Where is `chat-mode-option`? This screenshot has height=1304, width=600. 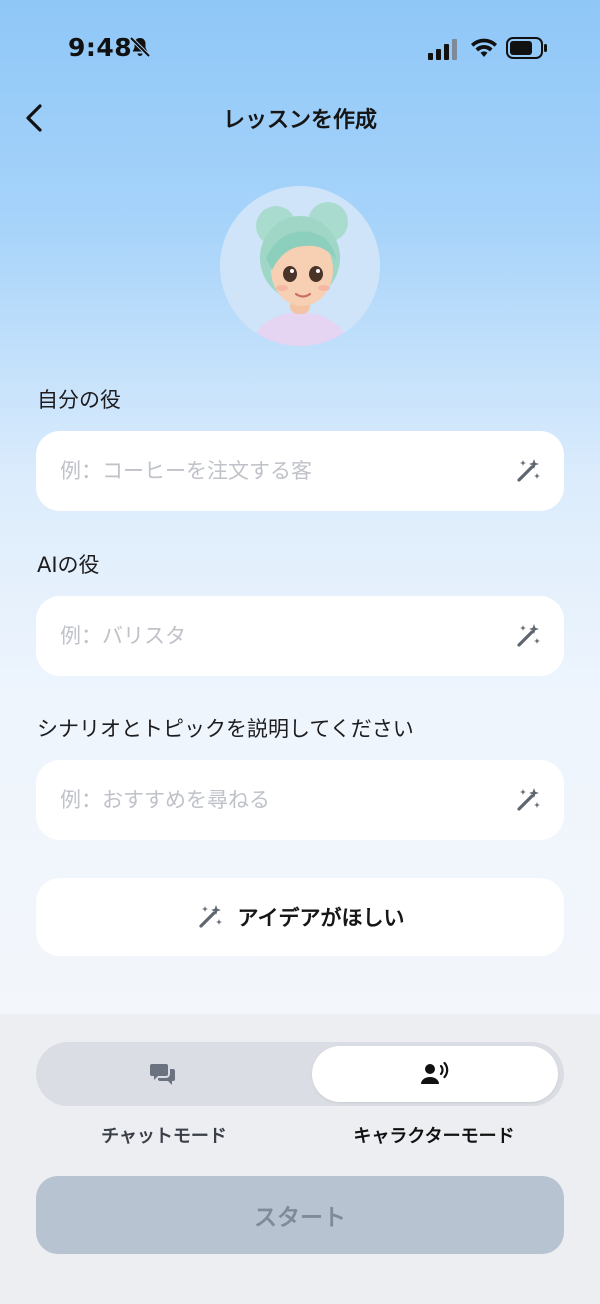 chat-mode-option is located at coordinates (163, 1074).